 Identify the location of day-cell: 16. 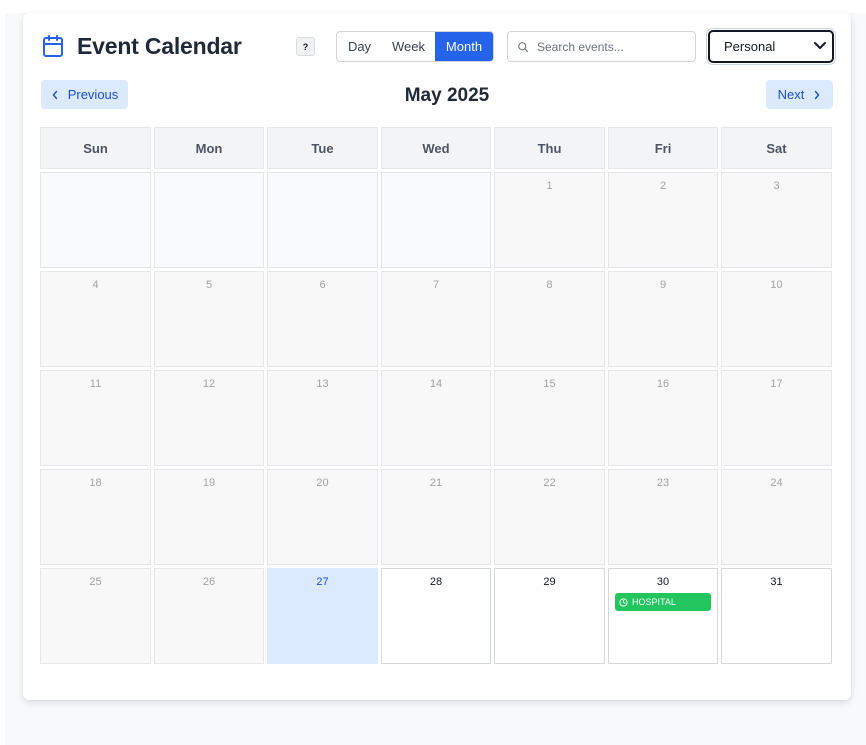
(663, 418).